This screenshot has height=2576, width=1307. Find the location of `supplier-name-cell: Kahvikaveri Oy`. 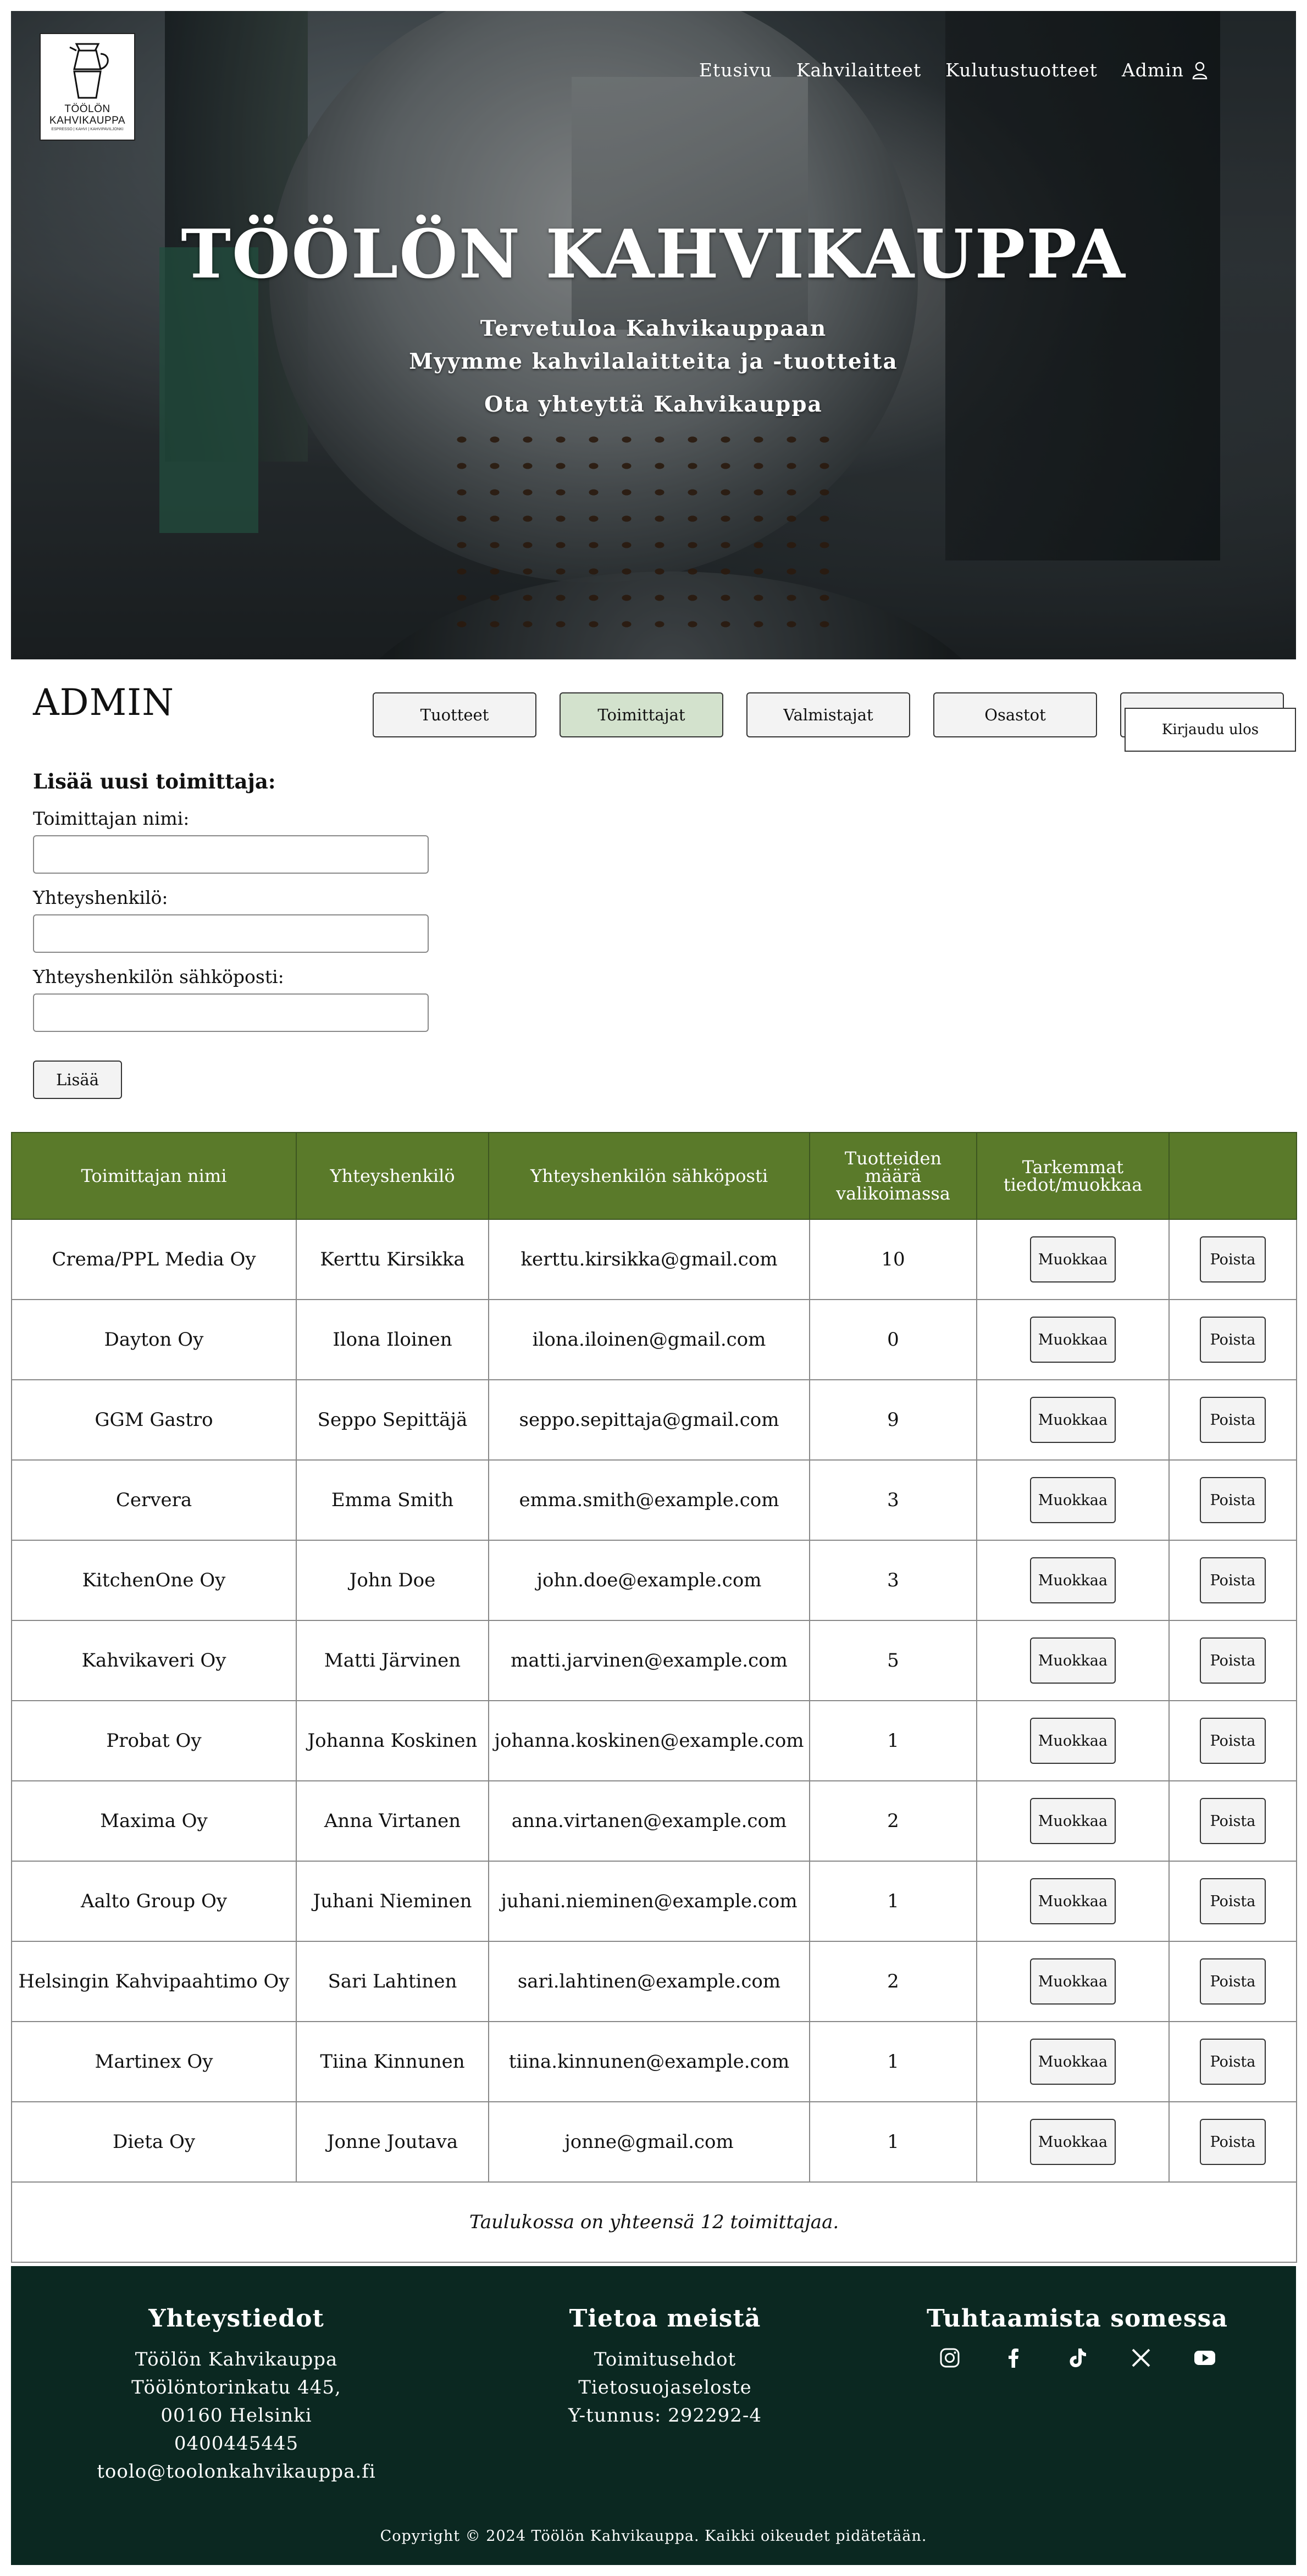

supplier-name-cell: Kahvikaveri Oy is located at coordinates (154, 1660).